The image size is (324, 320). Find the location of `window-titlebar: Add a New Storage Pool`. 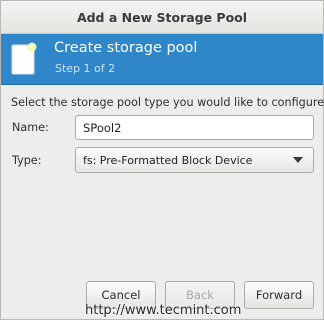

window-titlebar: Add a New Storage Pool is located at coordinates (162, 17).